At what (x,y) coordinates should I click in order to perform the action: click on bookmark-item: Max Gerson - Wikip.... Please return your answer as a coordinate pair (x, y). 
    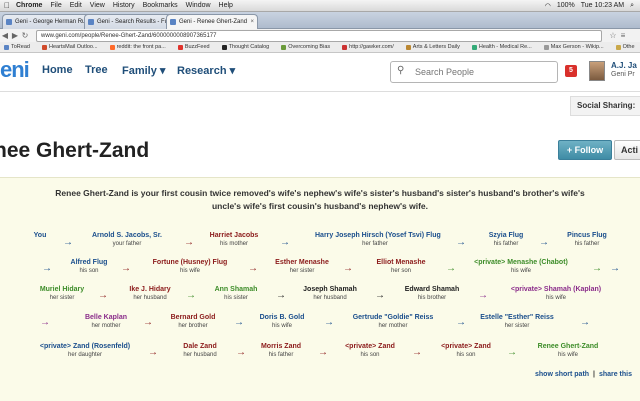
    Looking at the image, I should click on (573, 47).